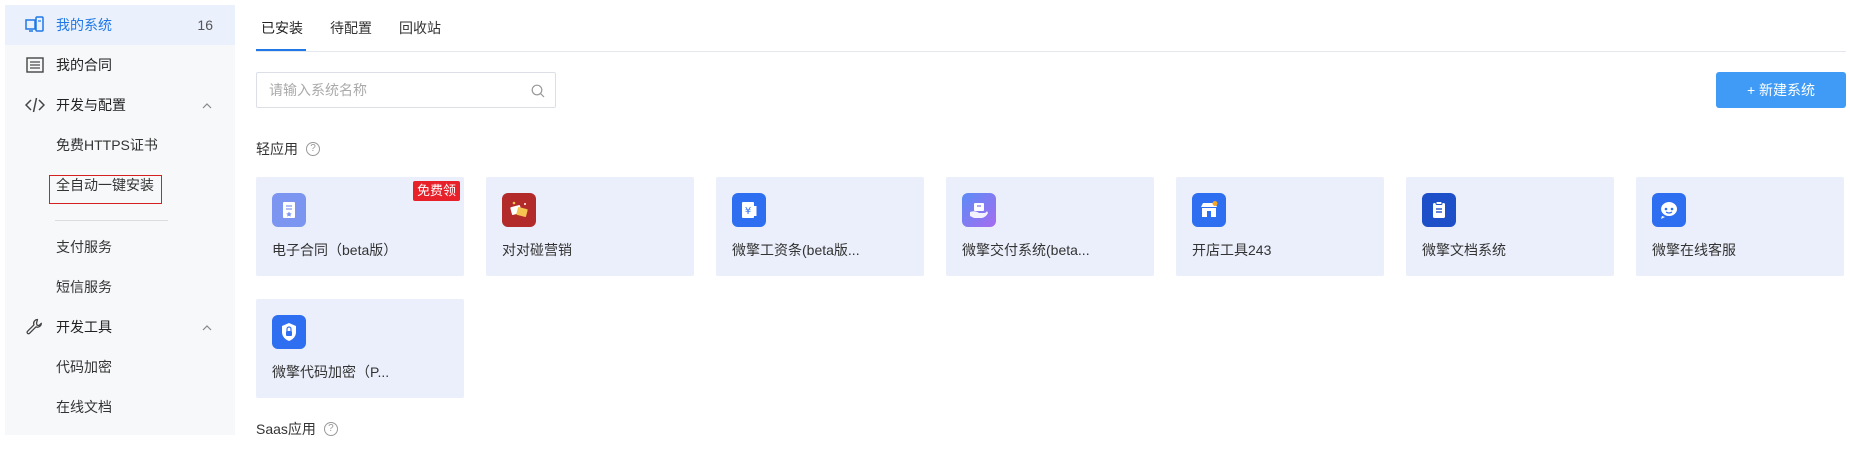 The height and width of the screenshot is (449, 1850). I want to click on search-icon, so click(538, 91).